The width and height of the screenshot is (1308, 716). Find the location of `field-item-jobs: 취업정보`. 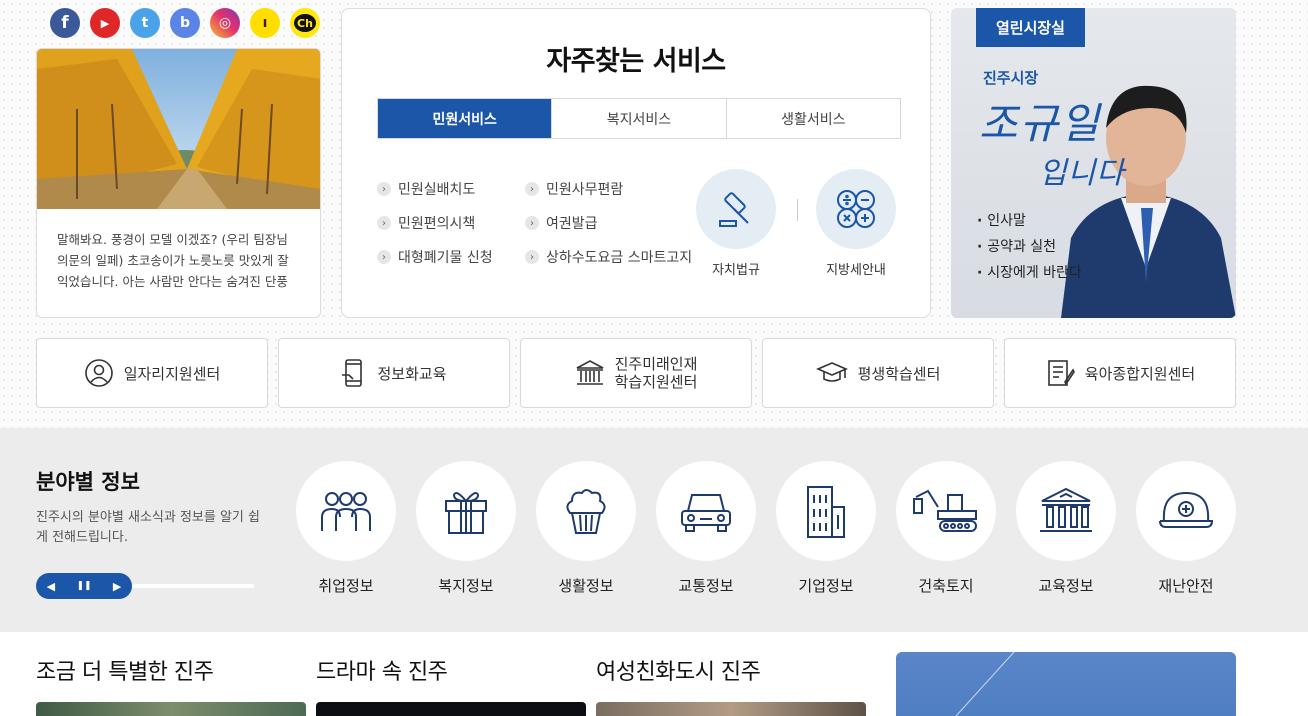

field-item-jobs: 취업정보 is located at coordinates (346, 528).